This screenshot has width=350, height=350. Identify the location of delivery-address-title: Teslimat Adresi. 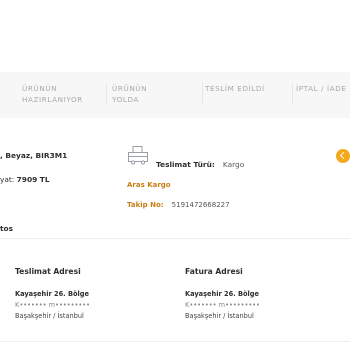
(48, 271).